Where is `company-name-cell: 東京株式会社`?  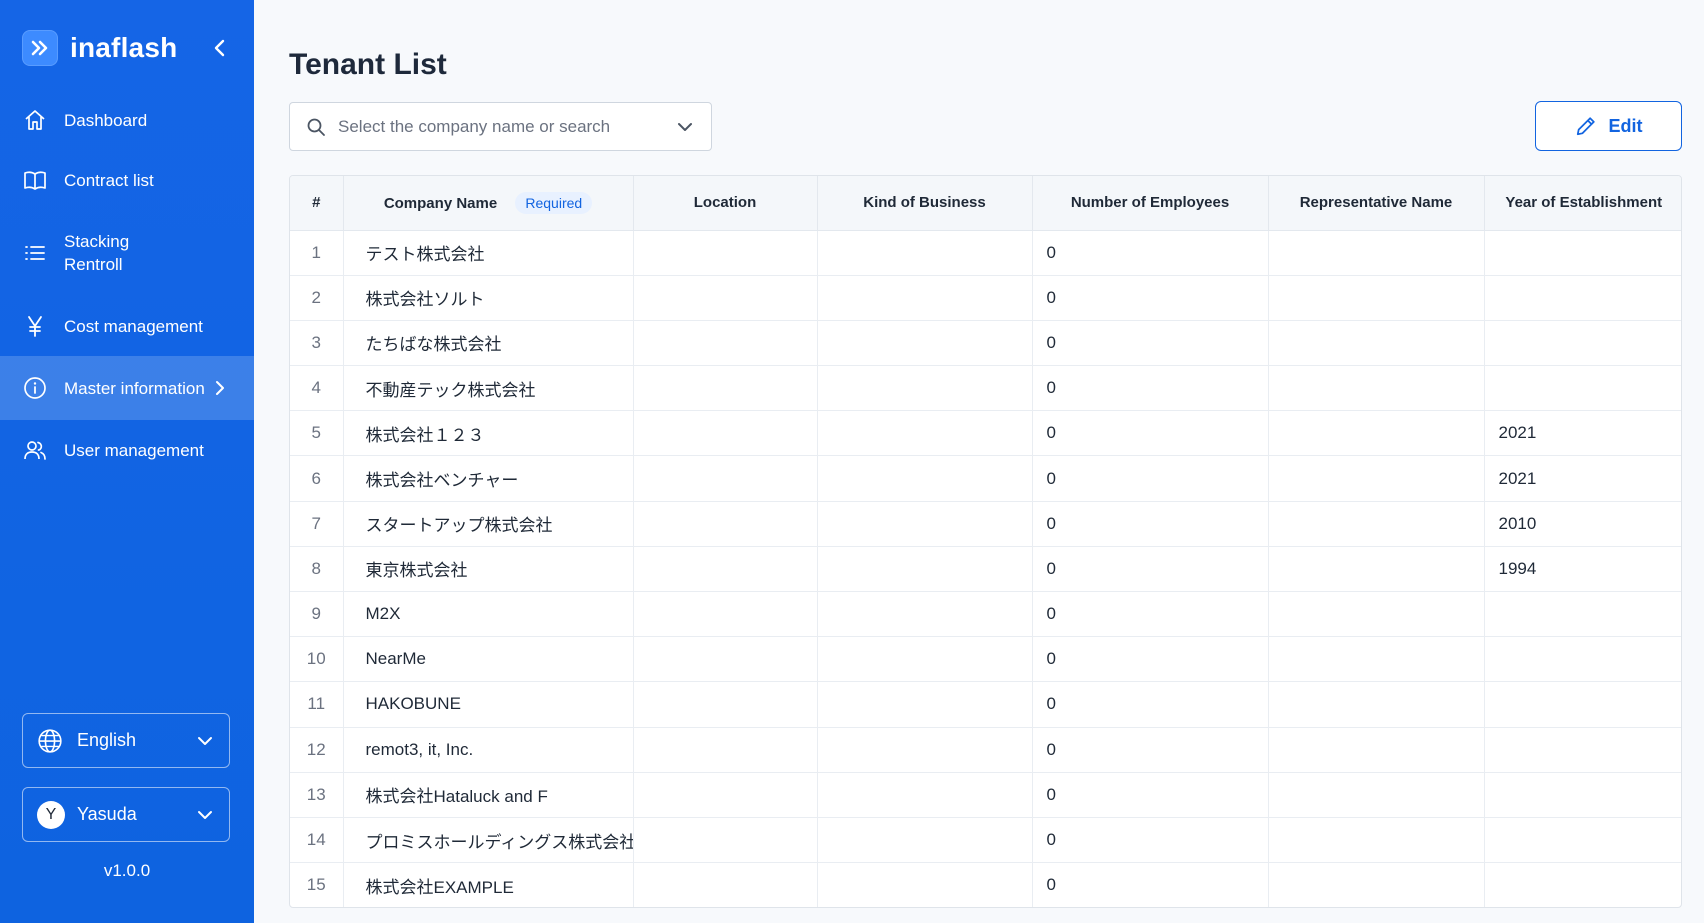
company-name-cell: 東京株式会社 is located at coordinates (488, 569).